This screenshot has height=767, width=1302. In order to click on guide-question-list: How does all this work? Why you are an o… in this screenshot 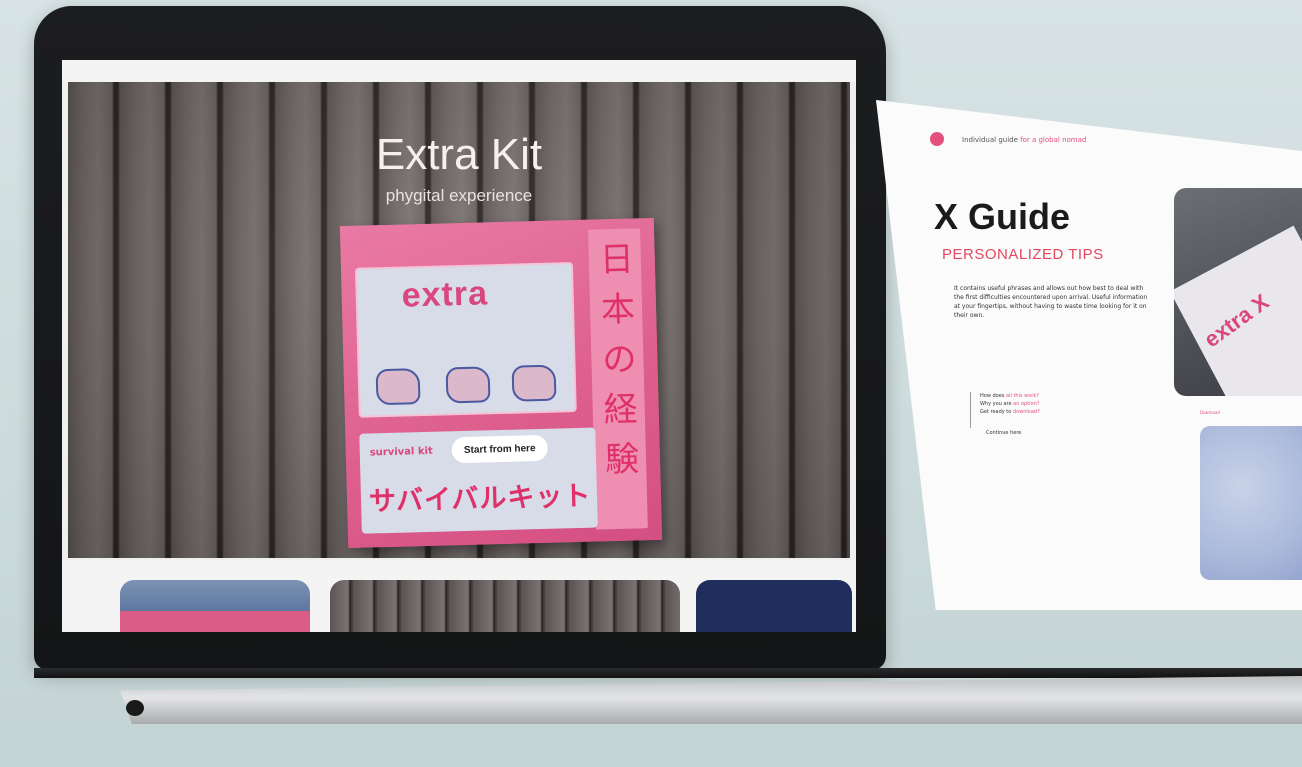, I will do `click(1040, 404)`.